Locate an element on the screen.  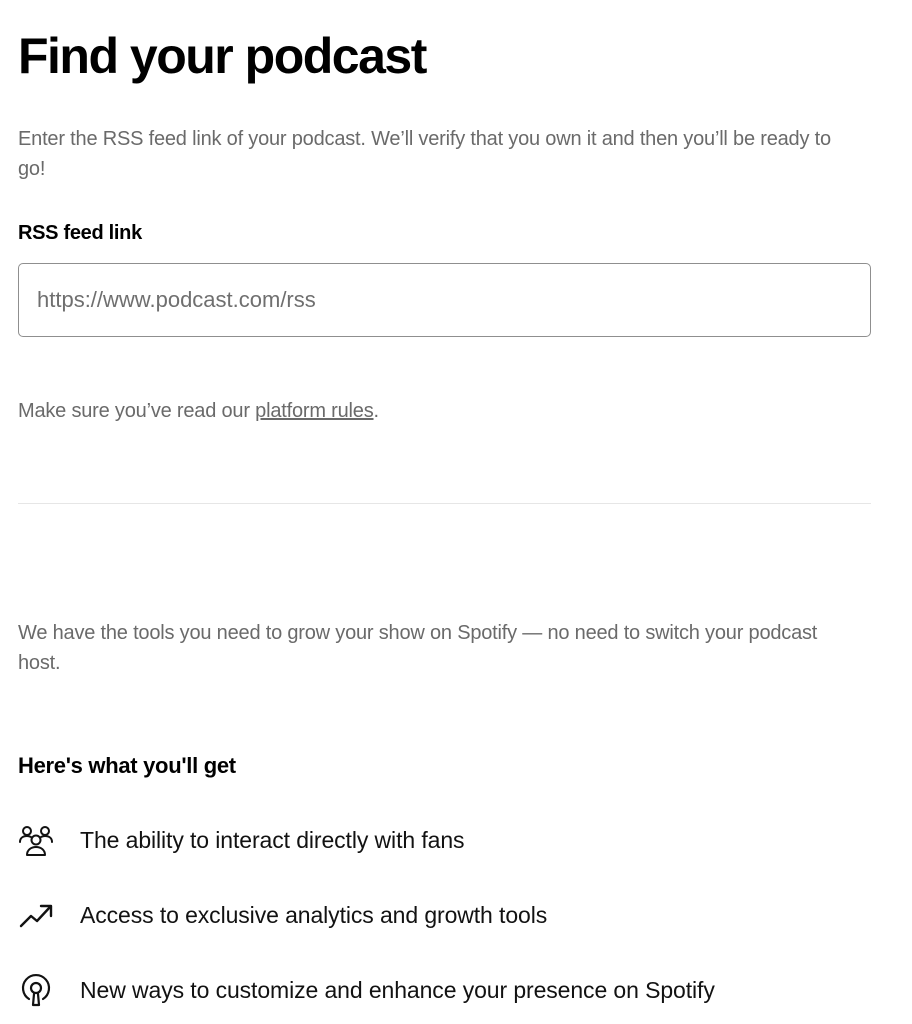
podcast-icon is located at coordinates (36, 990).